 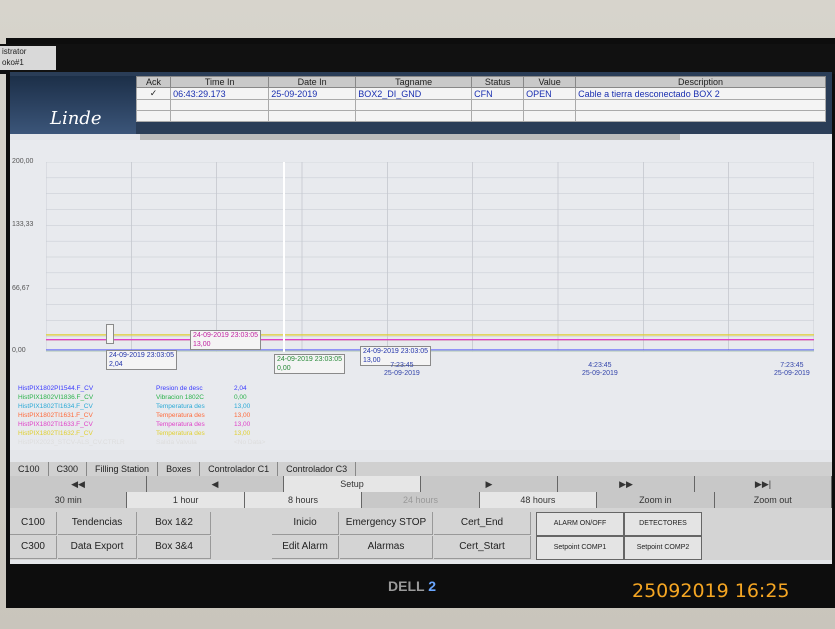 I want to click on tab-c300: C300, so click(x=68, y=469).